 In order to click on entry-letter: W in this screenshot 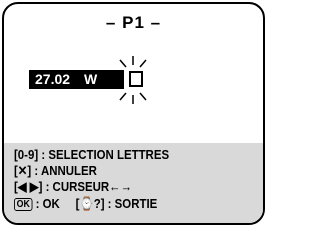, I will do `click(91, 79)`.